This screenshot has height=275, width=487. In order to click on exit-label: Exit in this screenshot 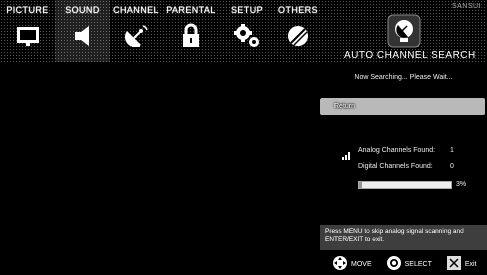, I will do `click(470, 264)`.